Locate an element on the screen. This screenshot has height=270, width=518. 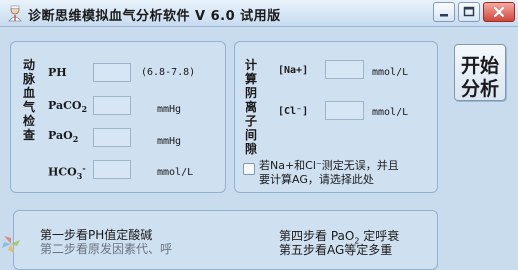
start-analysis-line2: 分析 is located at coordinates (479, 89).